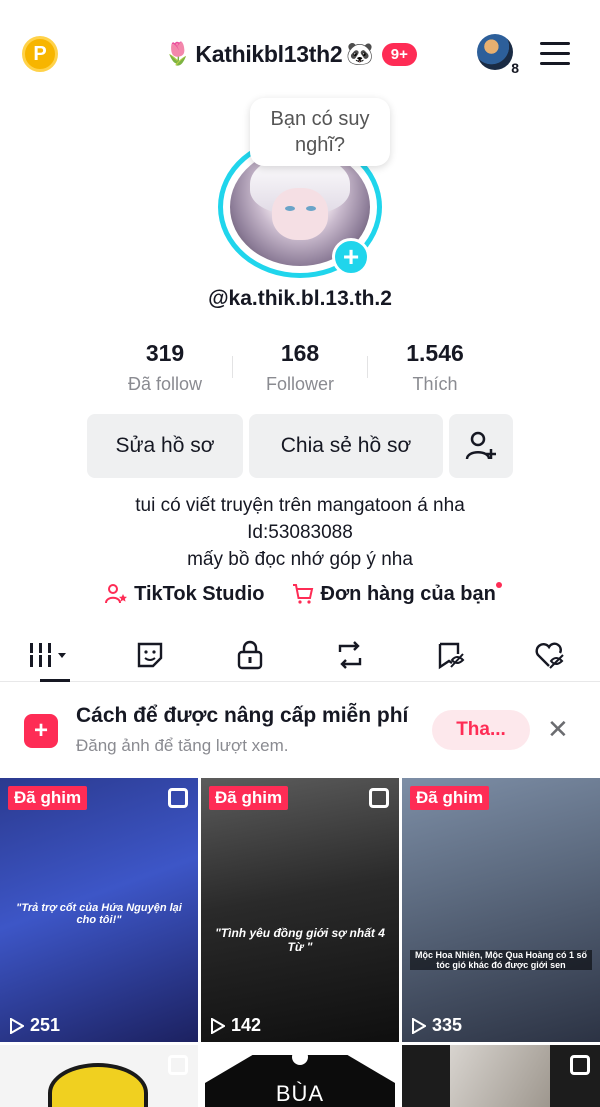 This screenshot has height=1107, width=600. I want to click on tab-stickers, so click(150, 654).